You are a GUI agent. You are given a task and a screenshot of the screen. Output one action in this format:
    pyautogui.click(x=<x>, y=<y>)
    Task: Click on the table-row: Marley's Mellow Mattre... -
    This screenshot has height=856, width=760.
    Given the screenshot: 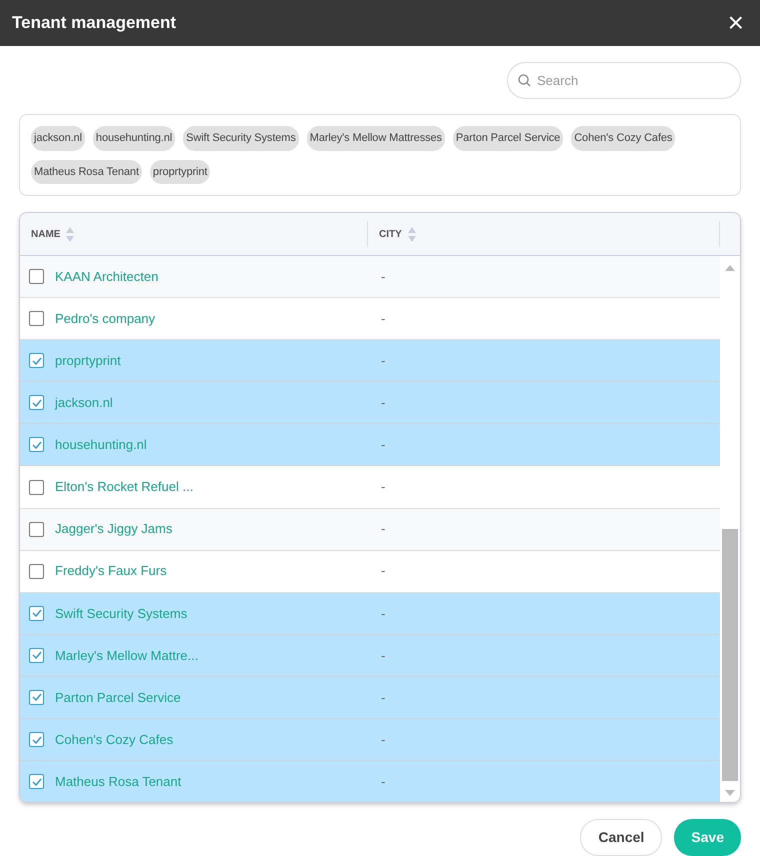 What is the action you would take?
    pyautogui.click(x=370, y=655)
    